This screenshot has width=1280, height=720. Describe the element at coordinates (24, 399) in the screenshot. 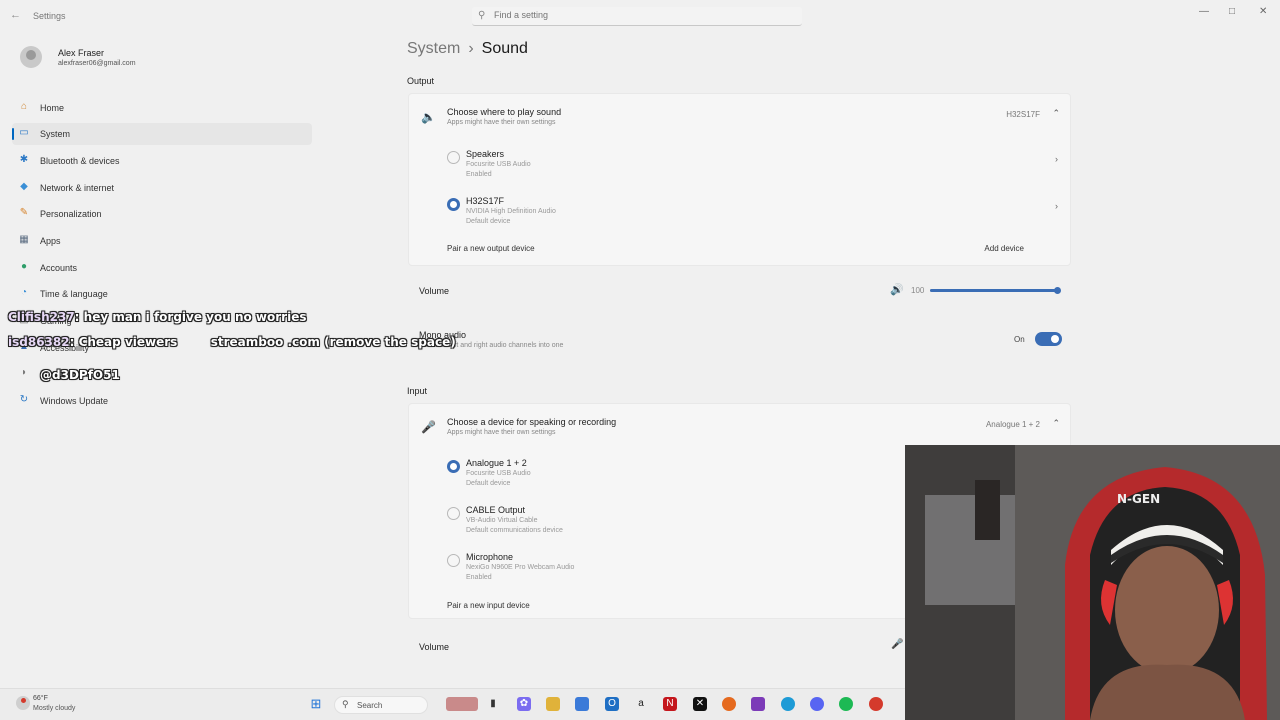

I see `update-icon: ↻` at that location.